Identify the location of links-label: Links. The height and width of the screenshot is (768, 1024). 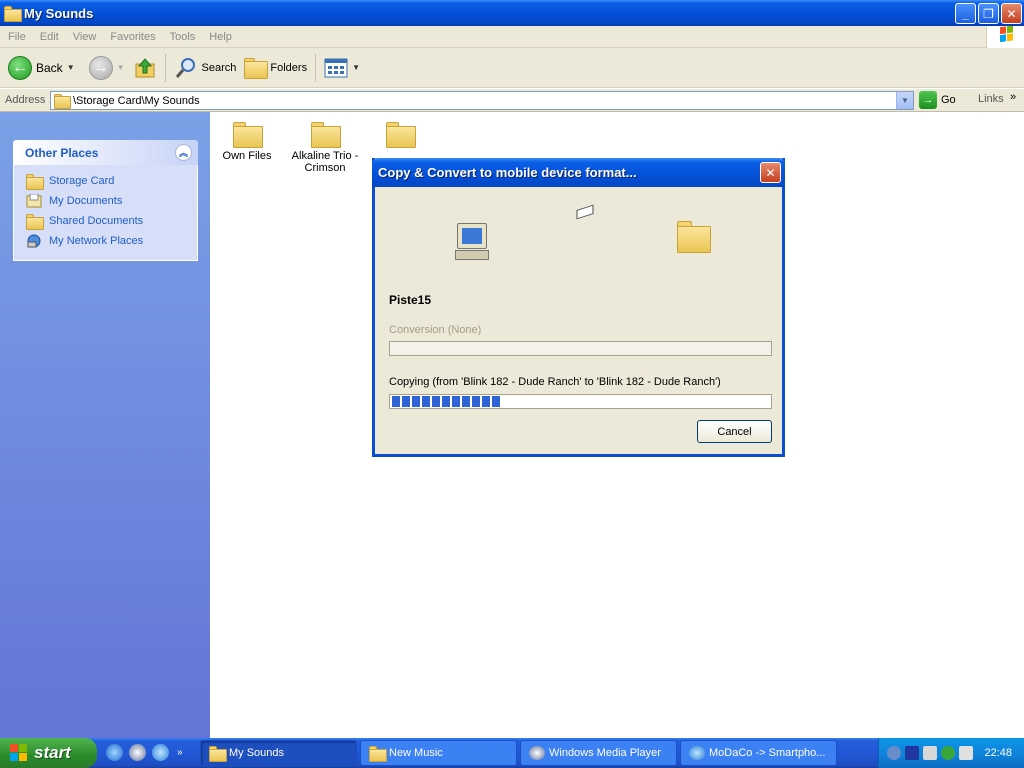
(991, 99).